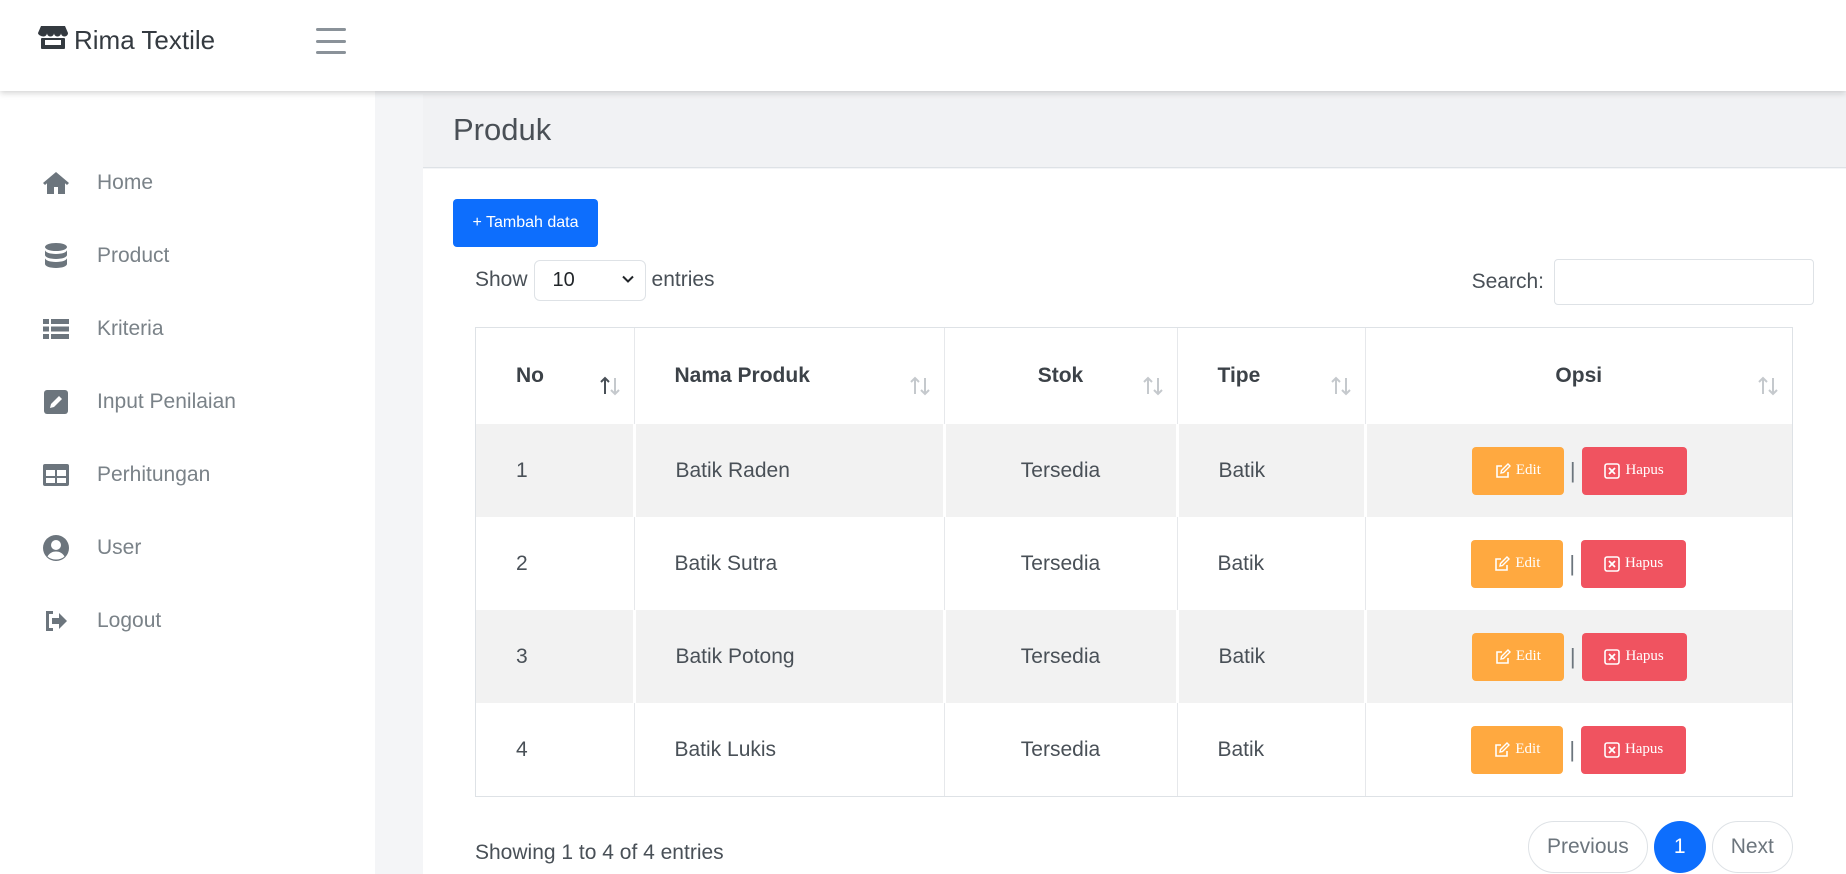 The image size is (1846, 874). I want to click on sidebar-item-product: Product, so click(187, 256).